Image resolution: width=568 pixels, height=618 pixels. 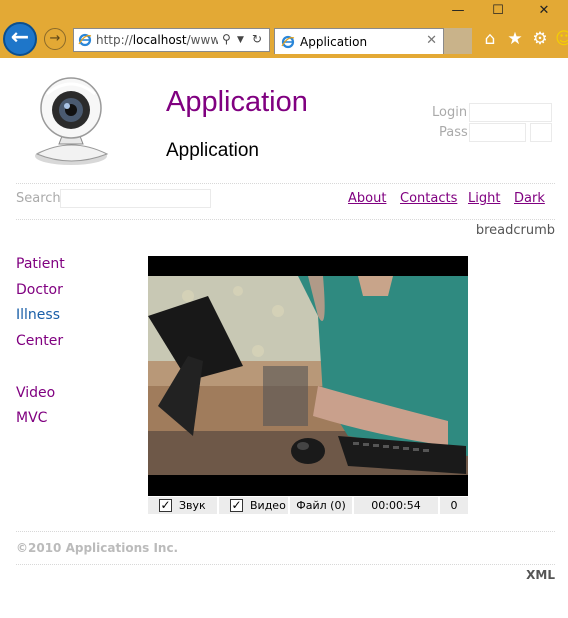 What do you see at coordinates (31, 418) in the screenshot?
I see `sidebar-item-mvc: MVC` at bounding box center [31, 418].